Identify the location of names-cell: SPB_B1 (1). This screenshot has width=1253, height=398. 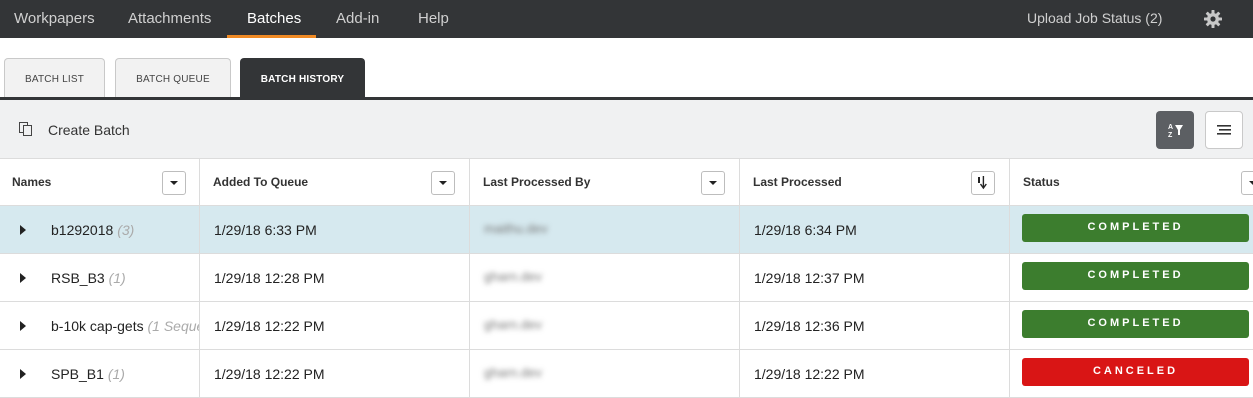
(100, 373).